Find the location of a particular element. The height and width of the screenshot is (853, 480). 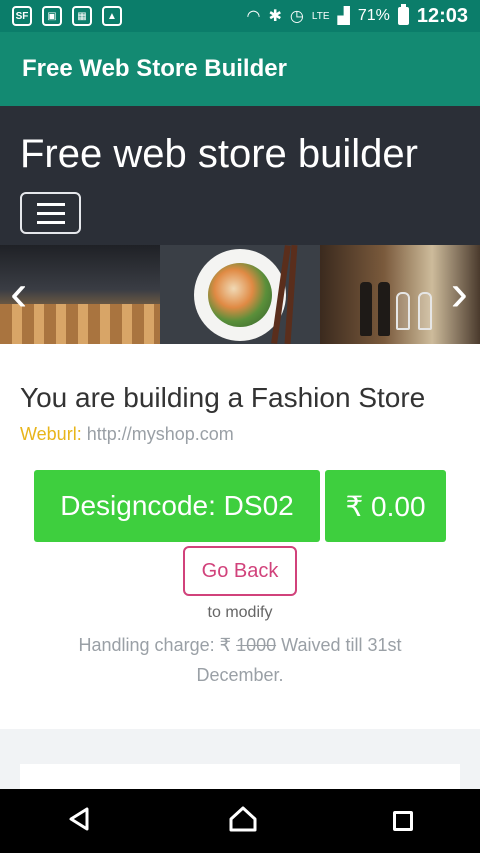

bluetooth-icon: ✱ is located at coordinates (275, 16).